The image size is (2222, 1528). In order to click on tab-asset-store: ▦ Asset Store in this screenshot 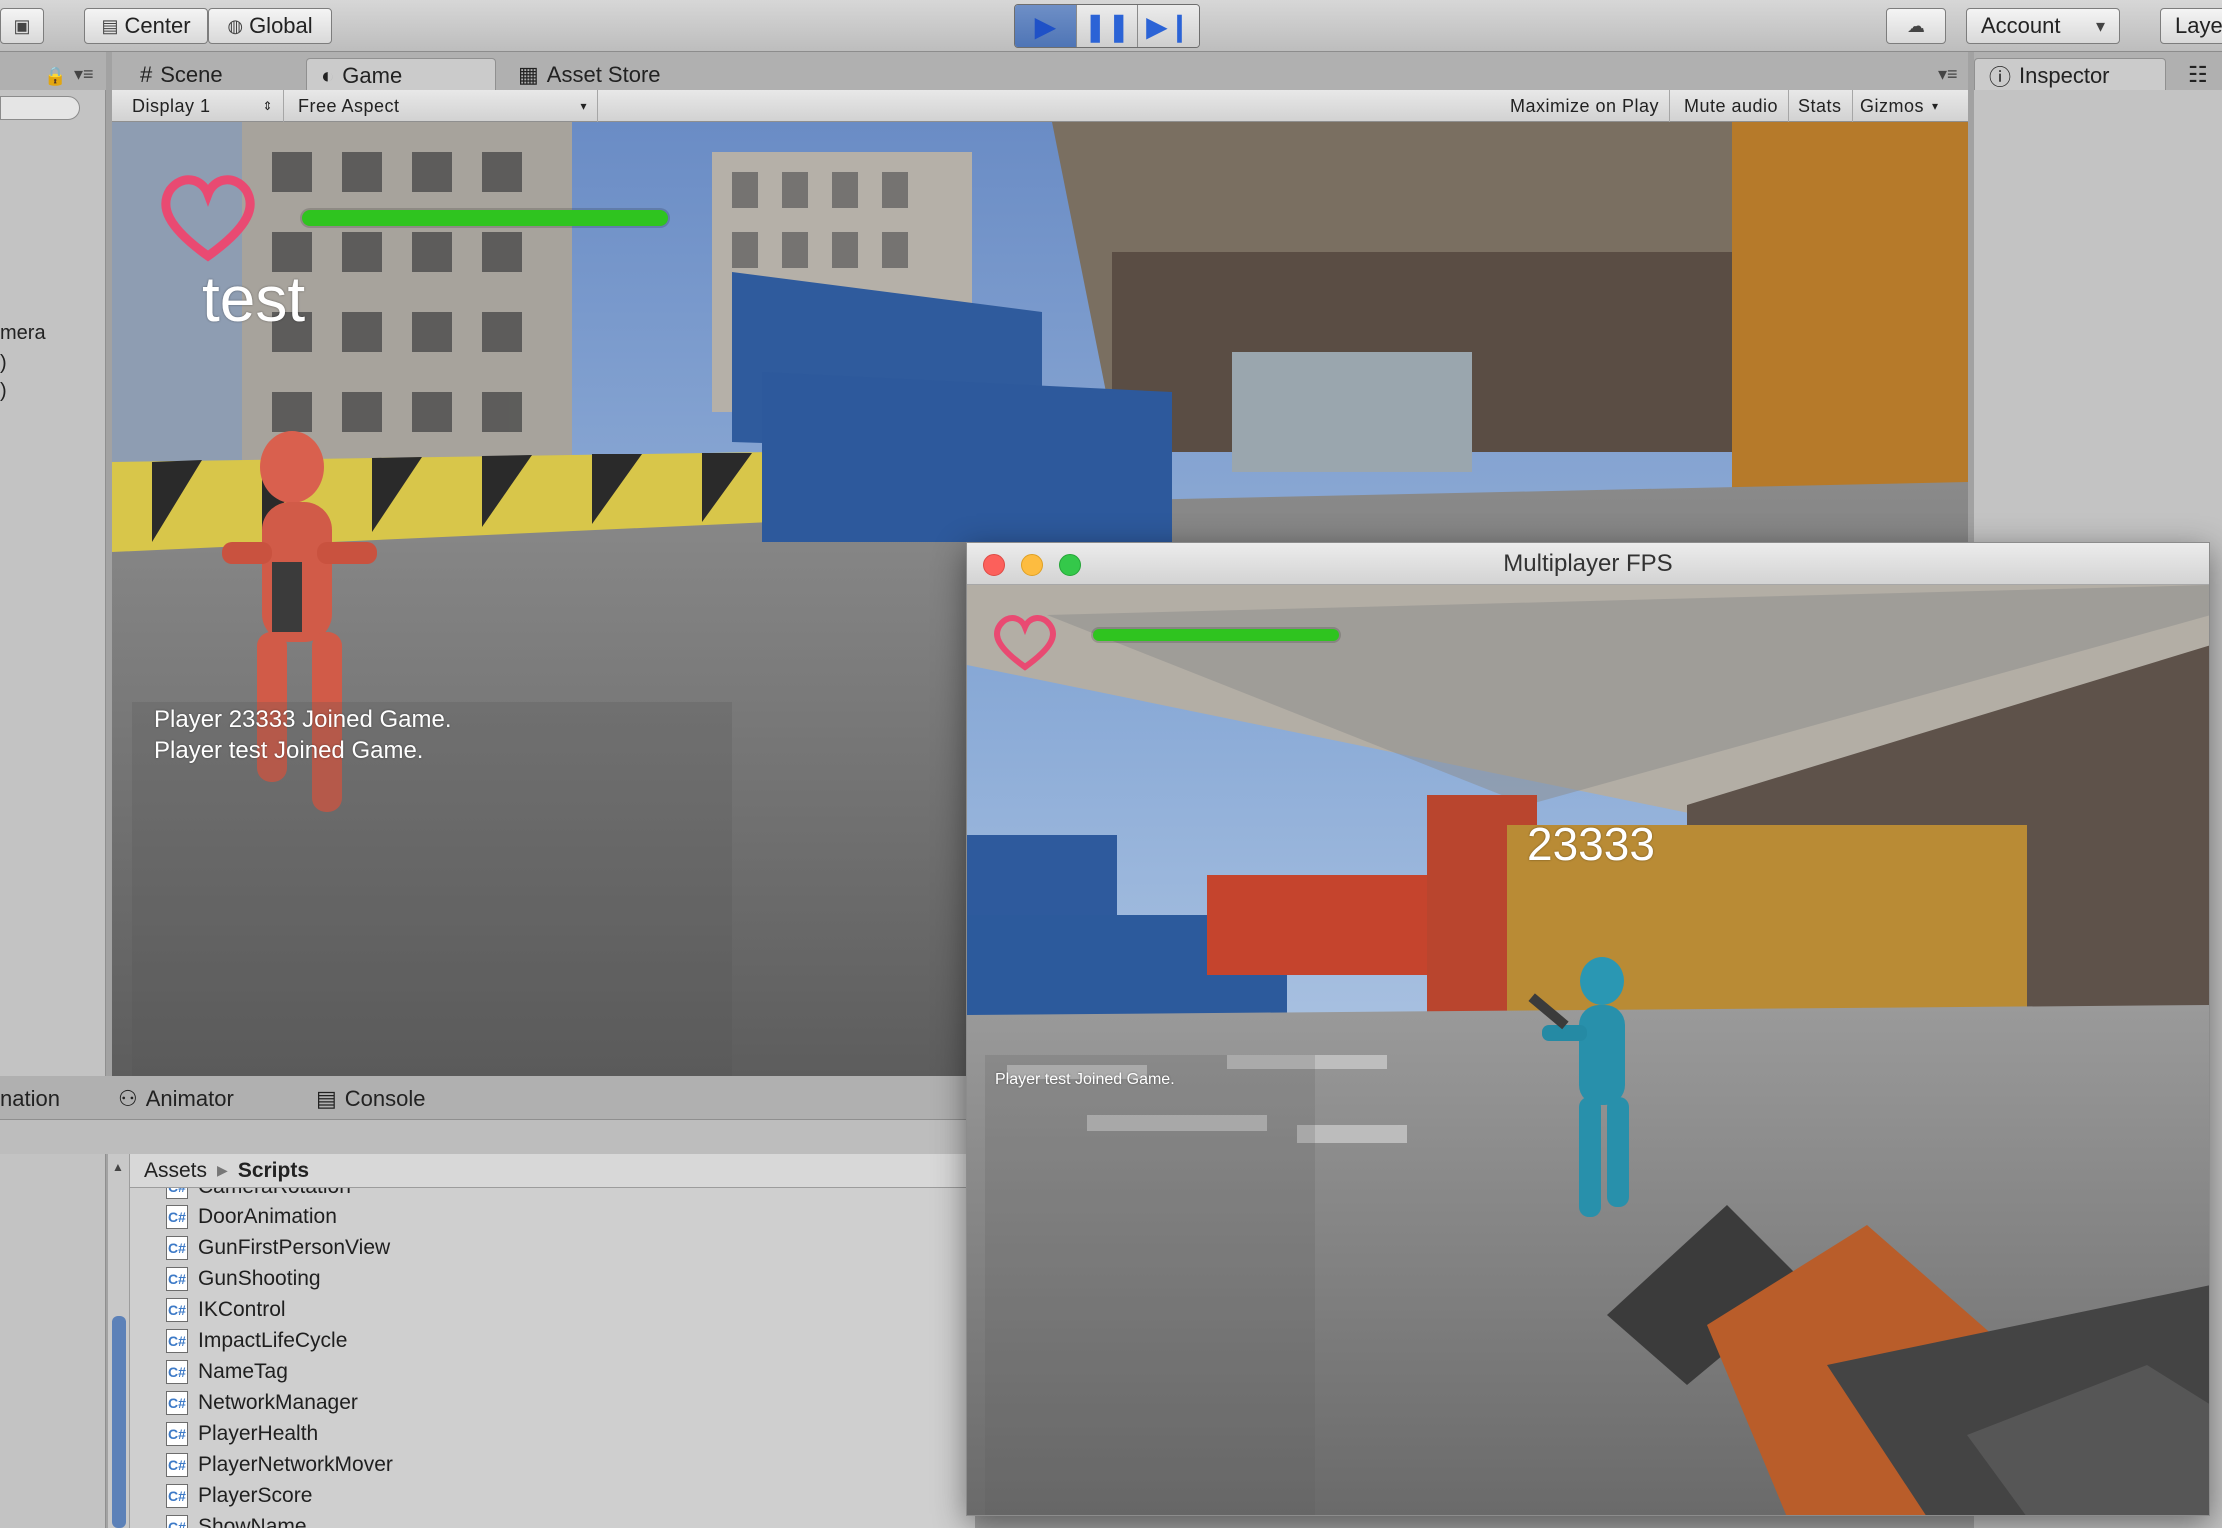, I will do `click(589, 75)`.